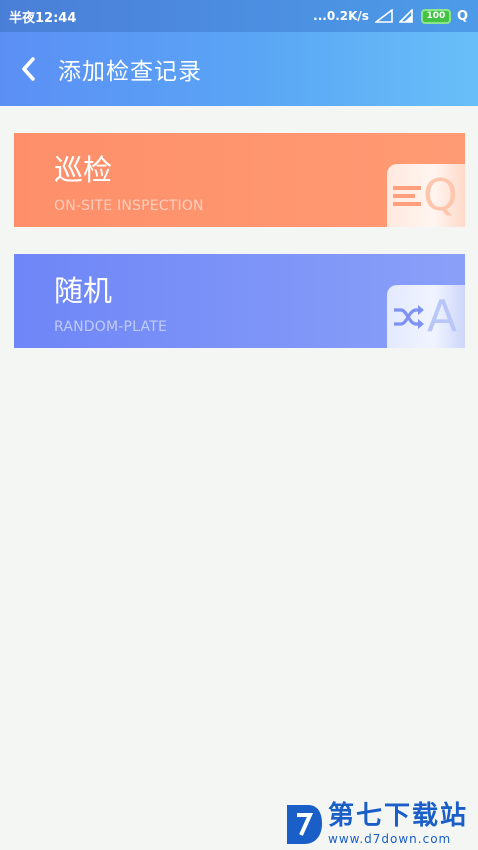 This screenshot has height=850, width=478. What do you see at coordinates (43, 18) in the screenshot?
I see `status-time: 半夜12:44` at bounding box center [43, 18].